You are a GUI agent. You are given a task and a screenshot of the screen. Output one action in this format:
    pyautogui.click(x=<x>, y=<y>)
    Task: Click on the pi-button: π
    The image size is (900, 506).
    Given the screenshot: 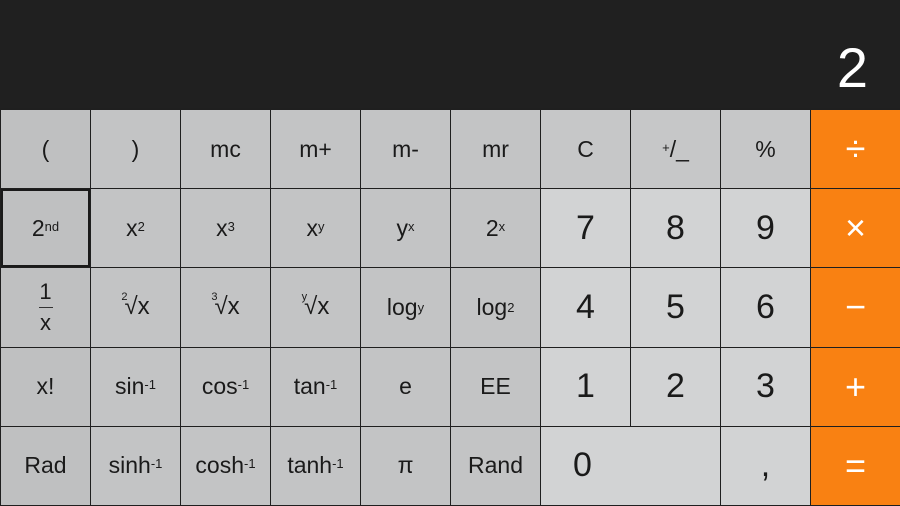 What is the action you would take?
    pyautogui.click(x=405, y=465)
    